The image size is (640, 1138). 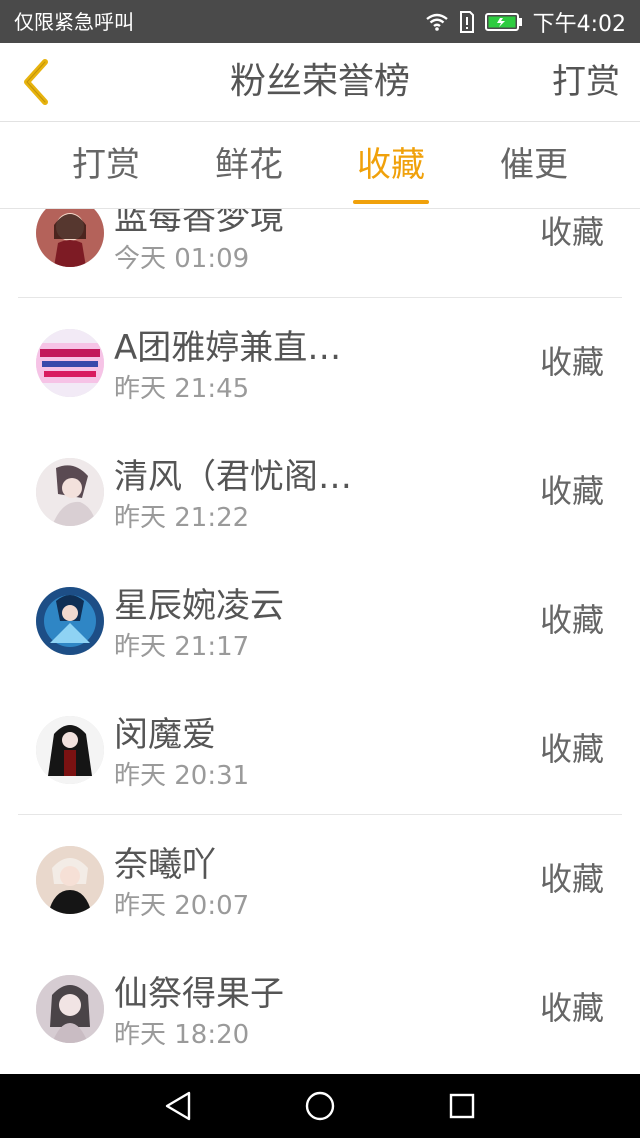 What do you see at coordinates (74, 22) in the screenshot?
I see `carrier-text: 仅限紧急呼叫` at bounding box center [74, 22].